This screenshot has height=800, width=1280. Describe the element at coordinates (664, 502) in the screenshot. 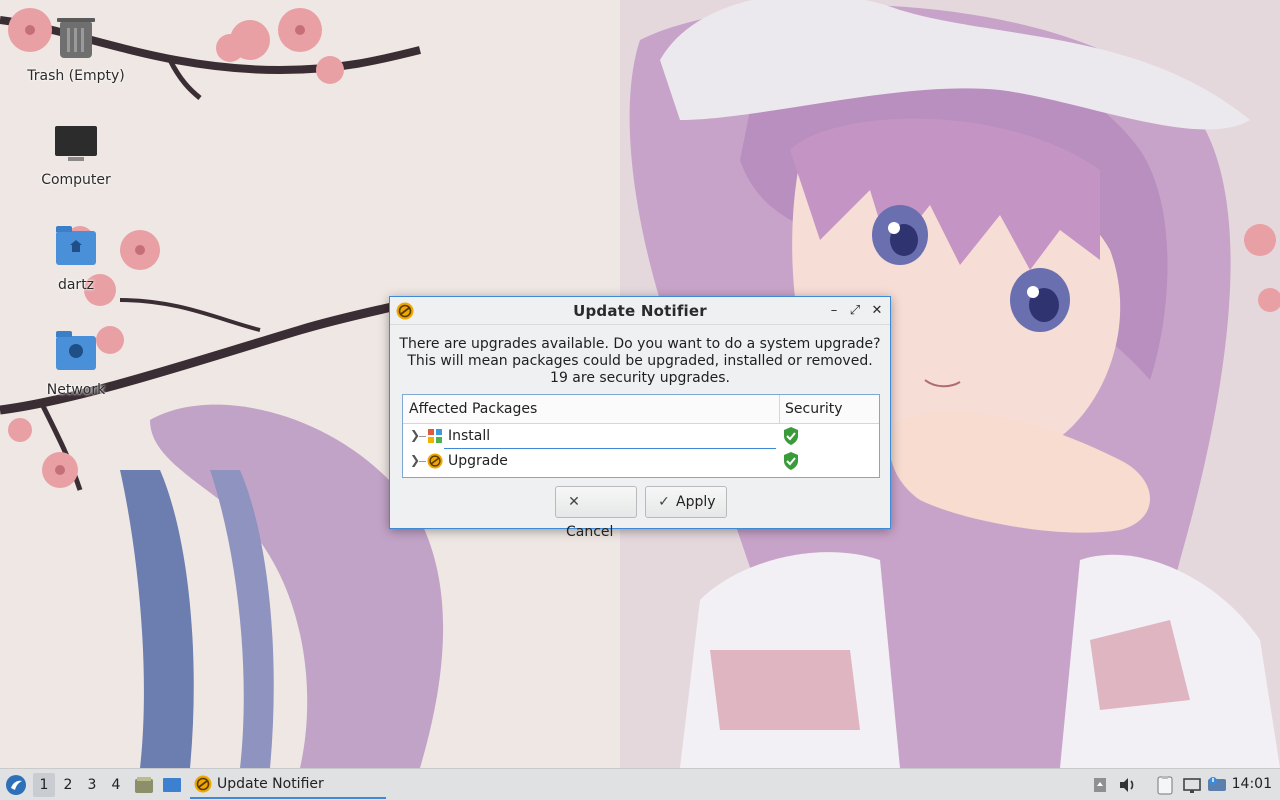

I see `check-icon: ✓` at that location.